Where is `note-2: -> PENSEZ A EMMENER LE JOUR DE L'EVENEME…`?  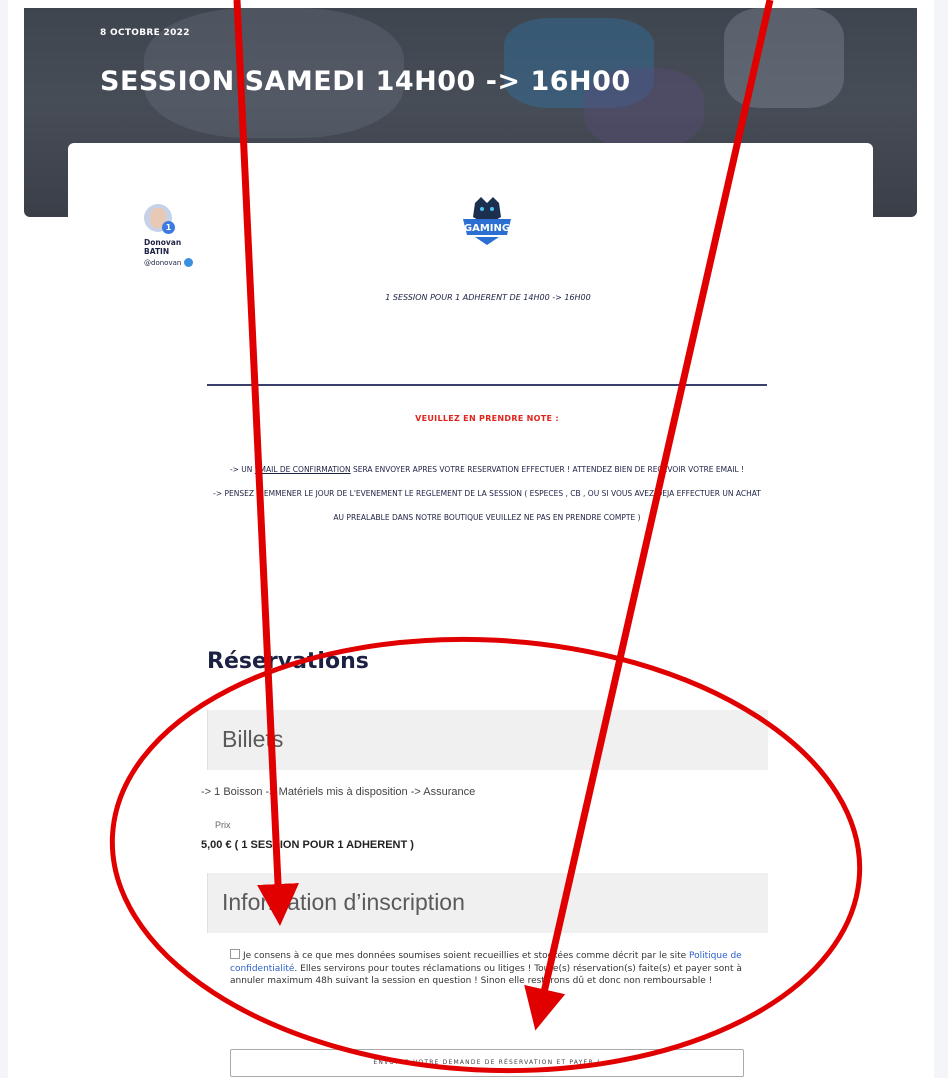 note-2: -> PENSEZ A EMMENER LE JOUR DE L'EVENEME… is located at coordinates (487, 505).